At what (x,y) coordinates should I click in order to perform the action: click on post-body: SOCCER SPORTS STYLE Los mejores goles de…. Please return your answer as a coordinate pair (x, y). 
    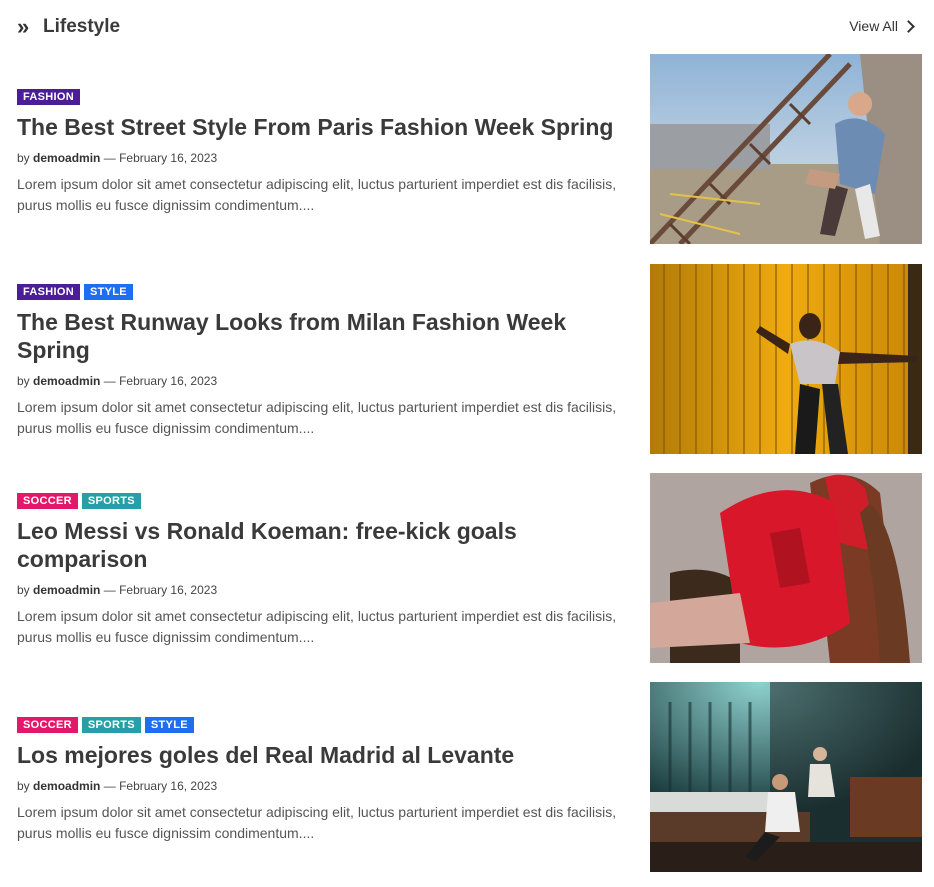
    Looking at the image, I should click on (319, 780).